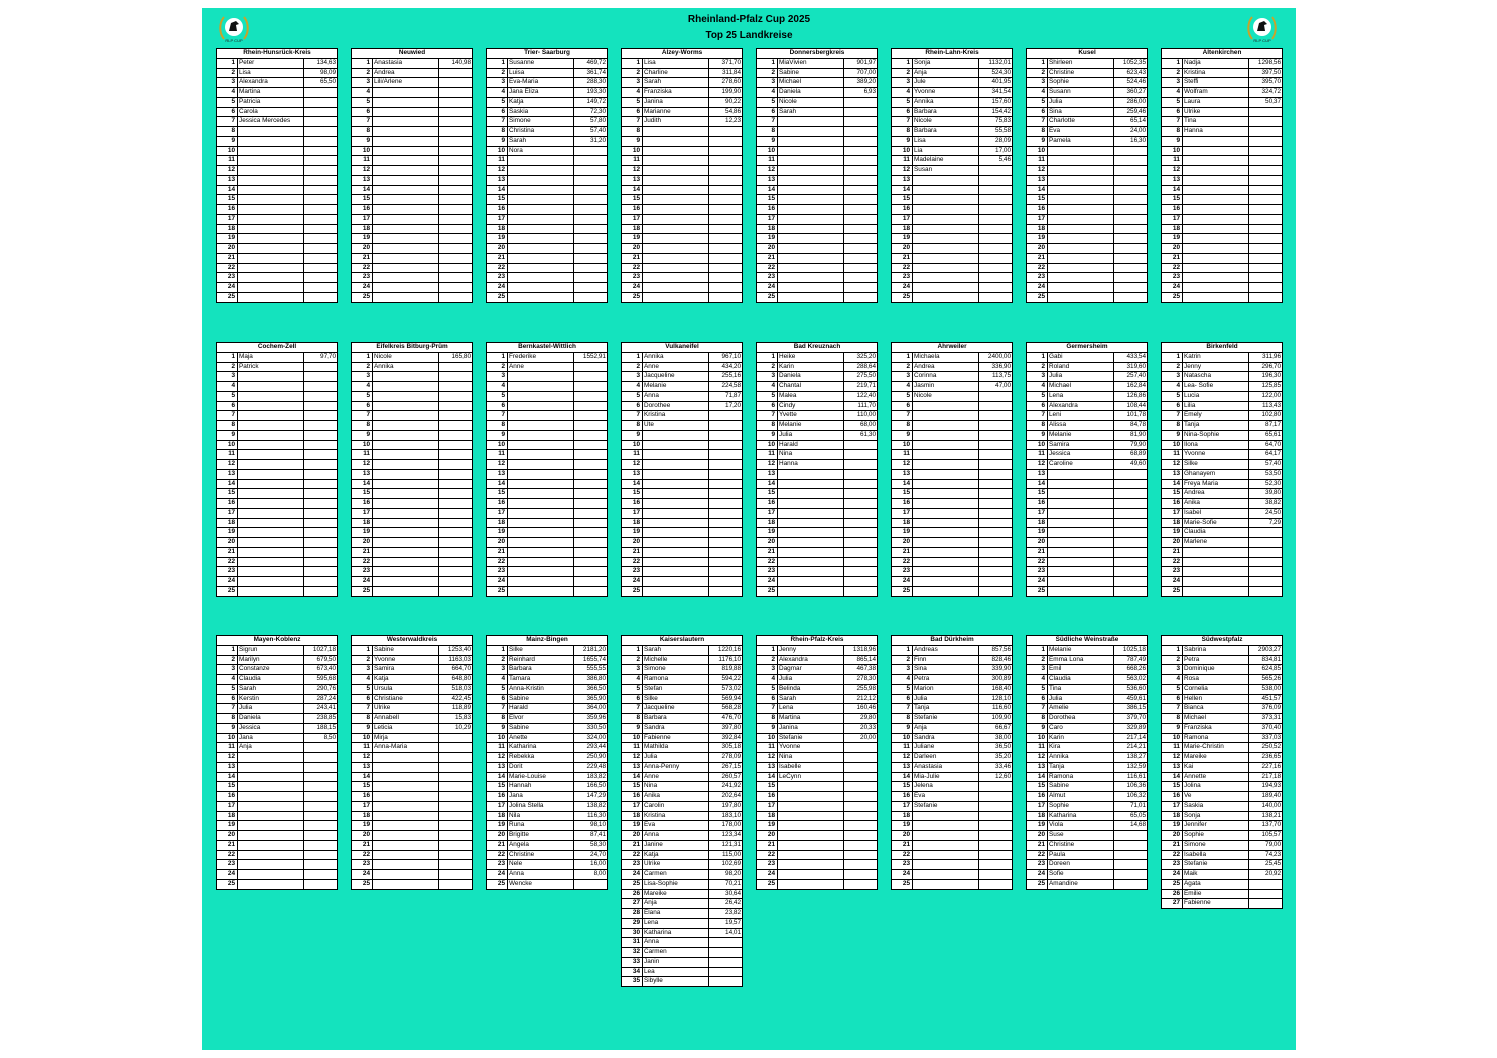 This screenshot has width=1497, height=1058. I want to click on score-cell: 140,00, so click(1265, 806).